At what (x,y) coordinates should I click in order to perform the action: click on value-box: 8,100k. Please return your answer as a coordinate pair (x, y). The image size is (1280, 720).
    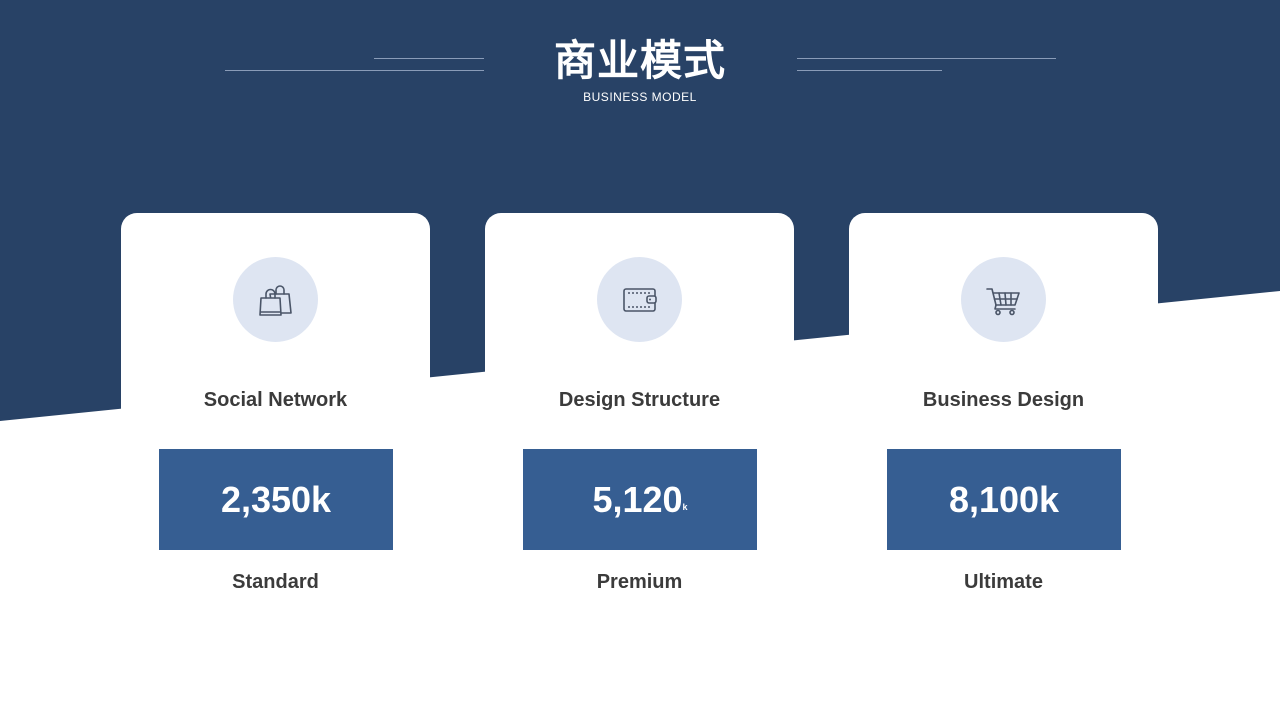
    Looking at the image, I should click on (1004, 499).